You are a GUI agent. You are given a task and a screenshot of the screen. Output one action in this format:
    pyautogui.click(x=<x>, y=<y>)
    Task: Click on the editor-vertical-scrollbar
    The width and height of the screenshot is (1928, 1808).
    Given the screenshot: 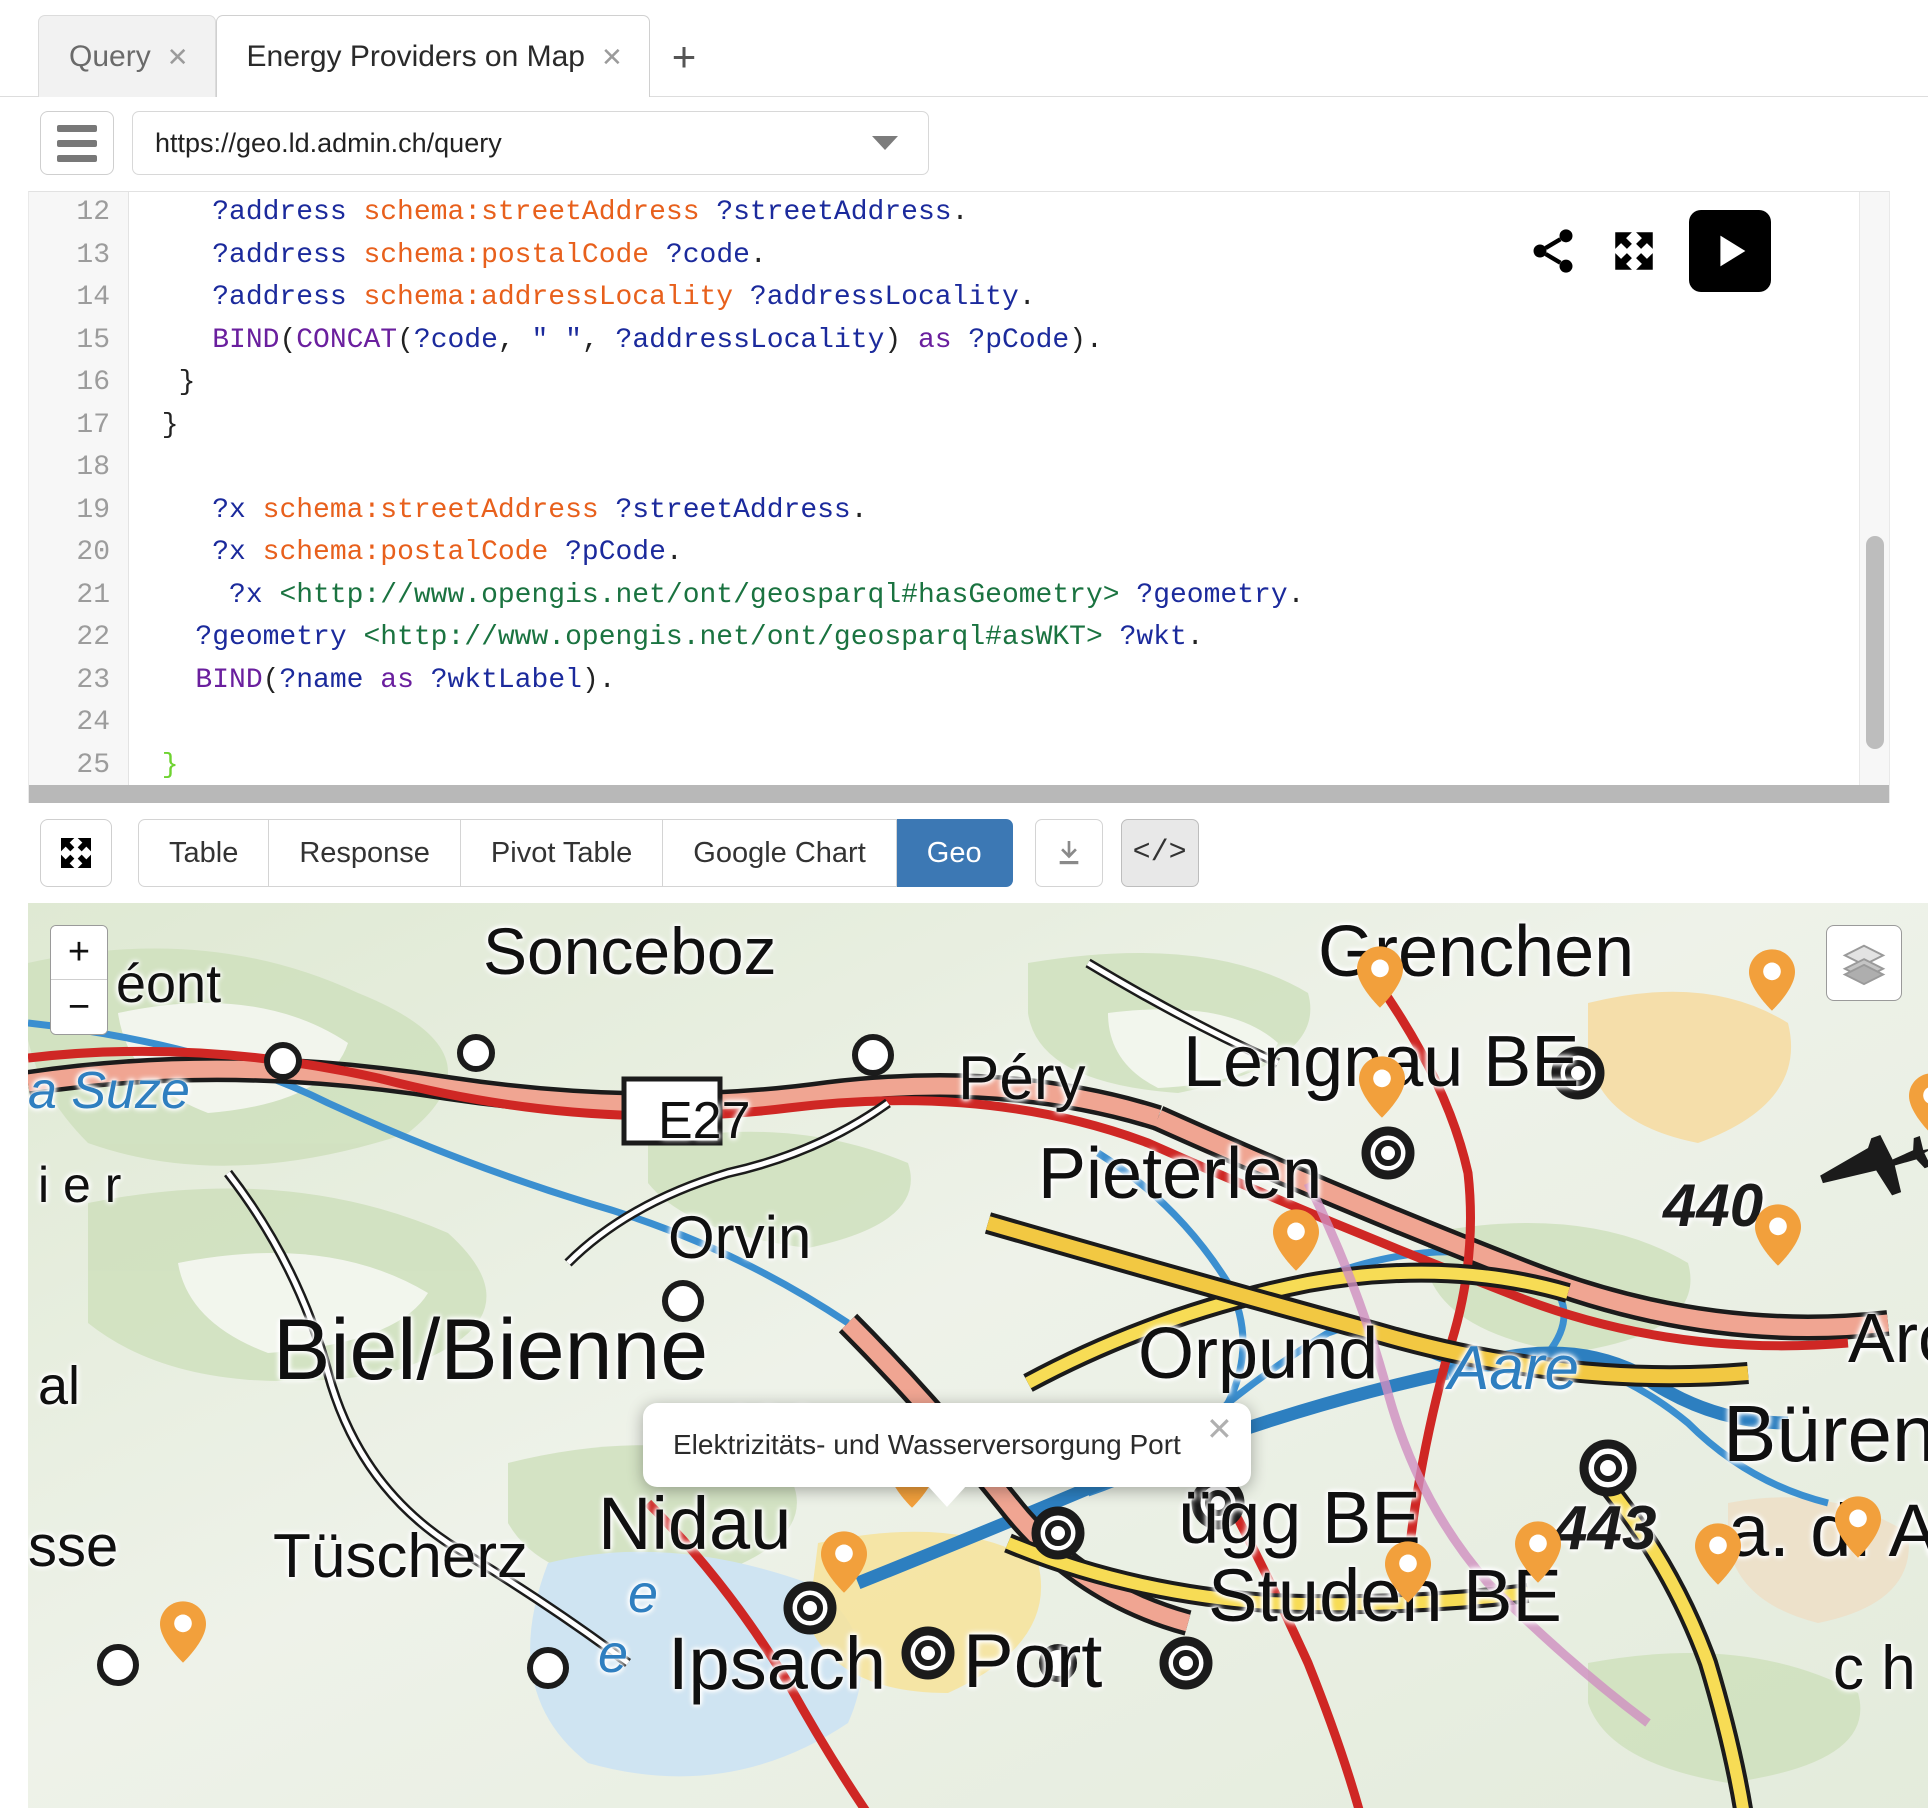 What is the action you would take?
    pyautogui.click(x=1874, y=488)
    